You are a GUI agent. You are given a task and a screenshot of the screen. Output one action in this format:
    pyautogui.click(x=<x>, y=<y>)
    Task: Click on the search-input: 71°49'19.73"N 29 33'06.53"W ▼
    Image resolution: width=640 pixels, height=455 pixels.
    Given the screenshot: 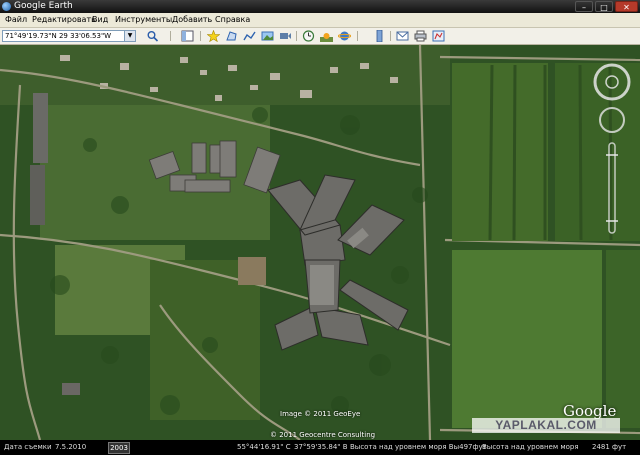 What is the action you would take?
    pyautogui.click(x=69, y=36)
    